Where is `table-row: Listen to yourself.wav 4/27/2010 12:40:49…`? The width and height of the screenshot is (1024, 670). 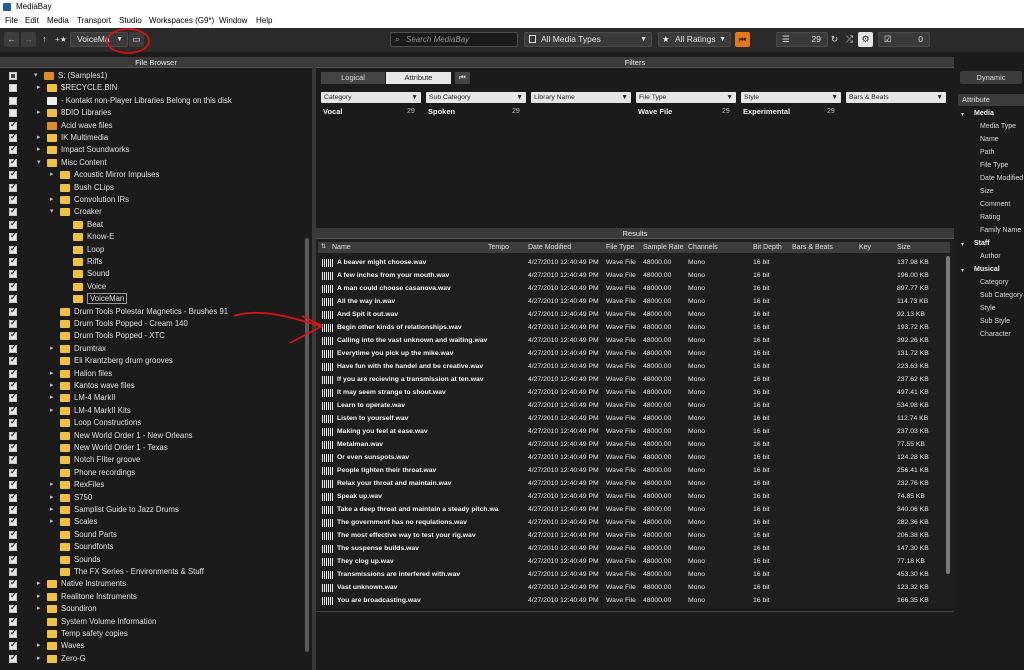 table-row: Listen to yourself.wav 4/27/2010 12:40:49… is located at coordinates (632, 418).